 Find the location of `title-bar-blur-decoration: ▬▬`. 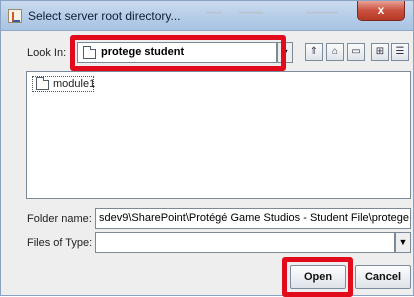

title-bar-blur-decoration: ▬▬ is located at coordinates (214, 11).